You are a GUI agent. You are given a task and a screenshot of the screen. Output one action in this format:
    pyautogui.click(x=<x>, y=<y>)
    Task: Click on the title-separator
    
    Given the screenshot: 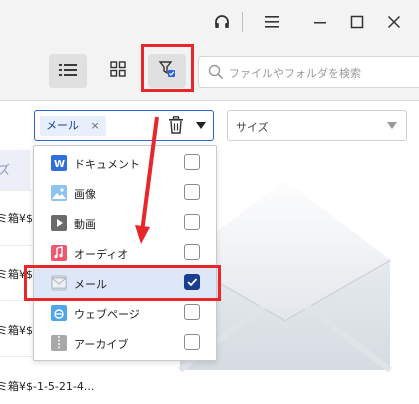 What is the action you would take?
    pyautogui.click(x=242, y=22)
    